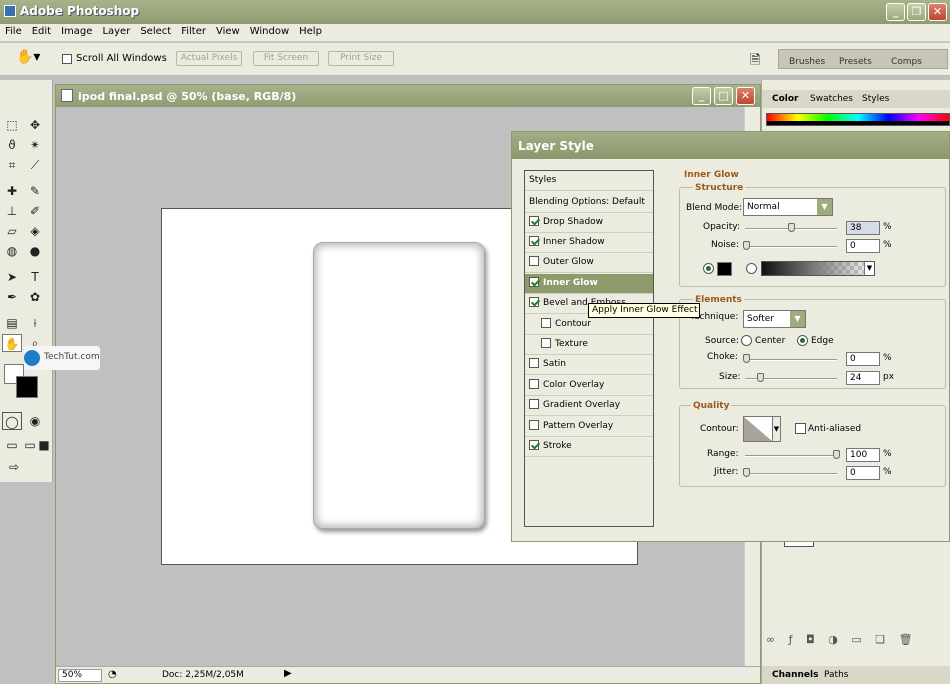  I want to click on source-edge-radio, so click(802, 340).